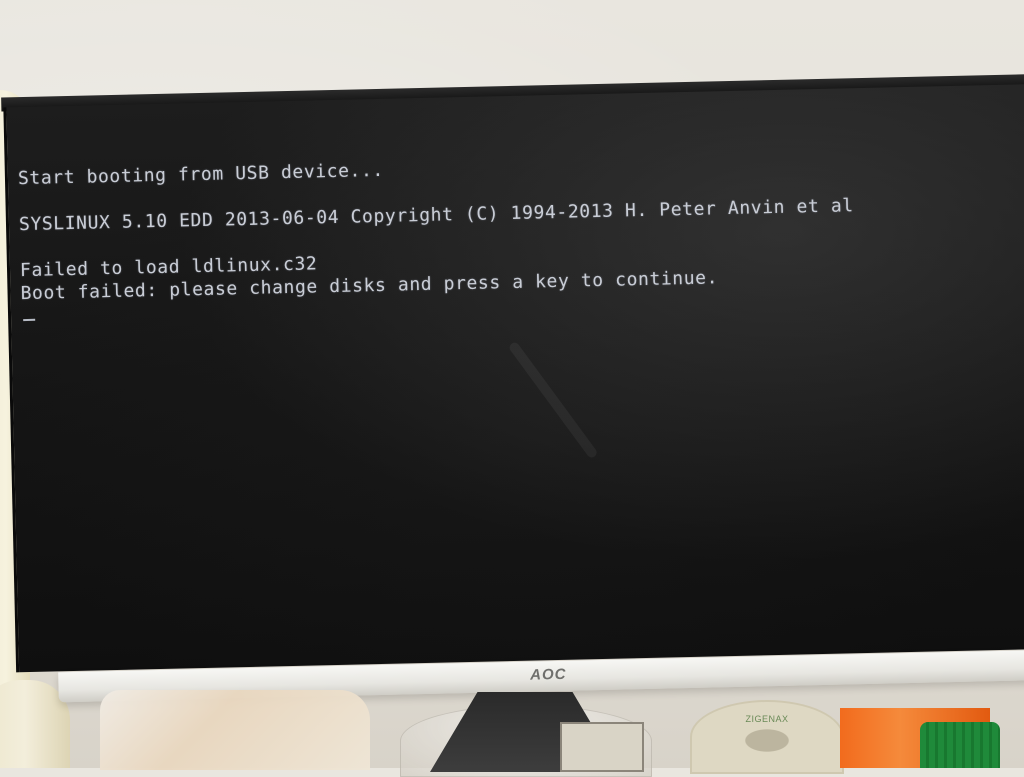 This screenshot has width=1024, height=777. Describe the element at coordinates (960, 745) in the screenshot. I see `green-bottle-cap` at that location.